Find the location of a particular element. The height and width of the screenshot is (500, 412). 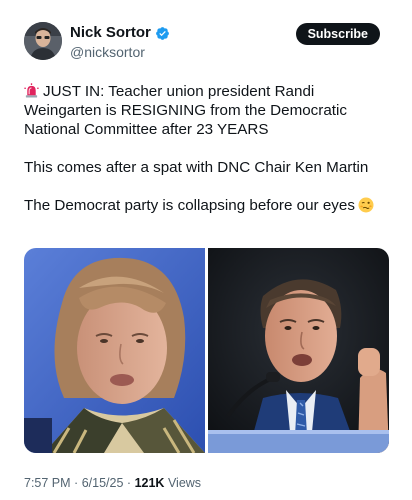

author-display-name: Nick Sortor is located at coordinates (110, 33).